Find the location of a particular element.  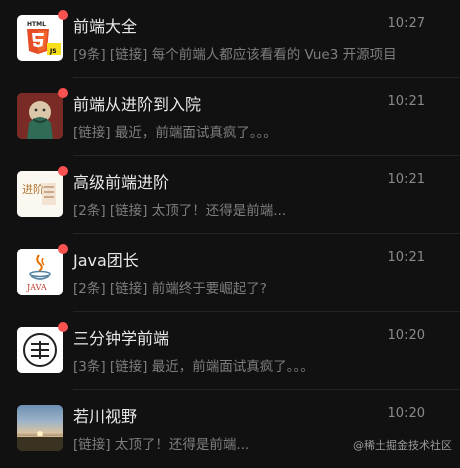

avatar-container: JAVA is located at coordinates (42, 269).